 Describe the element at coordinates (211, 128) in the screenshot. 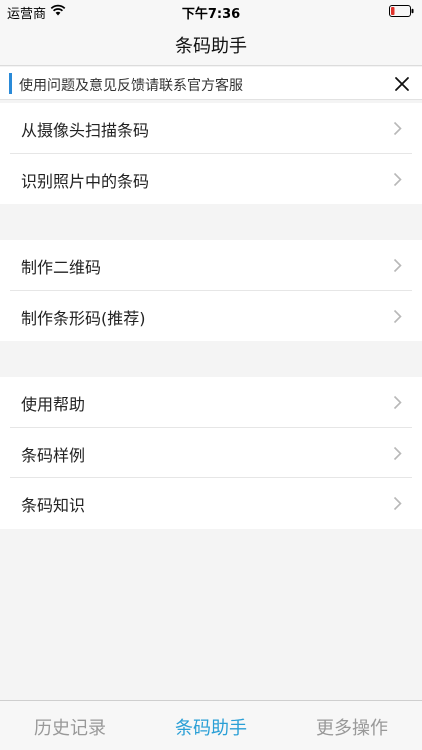

I see `menu-item-scan-camera: 从摄像头扫描条码` at that location.